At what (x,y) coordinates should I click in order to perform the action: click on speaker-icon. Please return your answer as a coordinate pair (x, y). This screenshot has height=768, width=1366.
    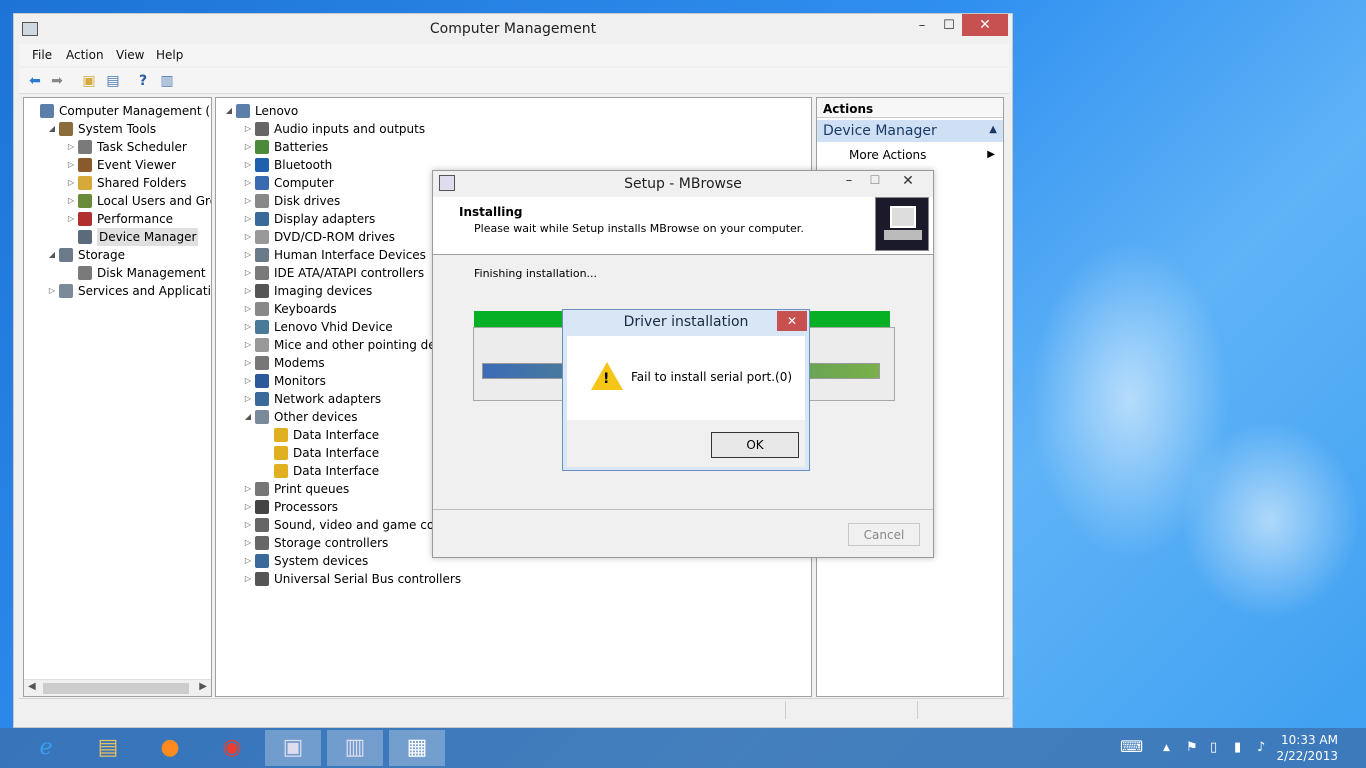
    Looking at the image, I should click on (262, 129).